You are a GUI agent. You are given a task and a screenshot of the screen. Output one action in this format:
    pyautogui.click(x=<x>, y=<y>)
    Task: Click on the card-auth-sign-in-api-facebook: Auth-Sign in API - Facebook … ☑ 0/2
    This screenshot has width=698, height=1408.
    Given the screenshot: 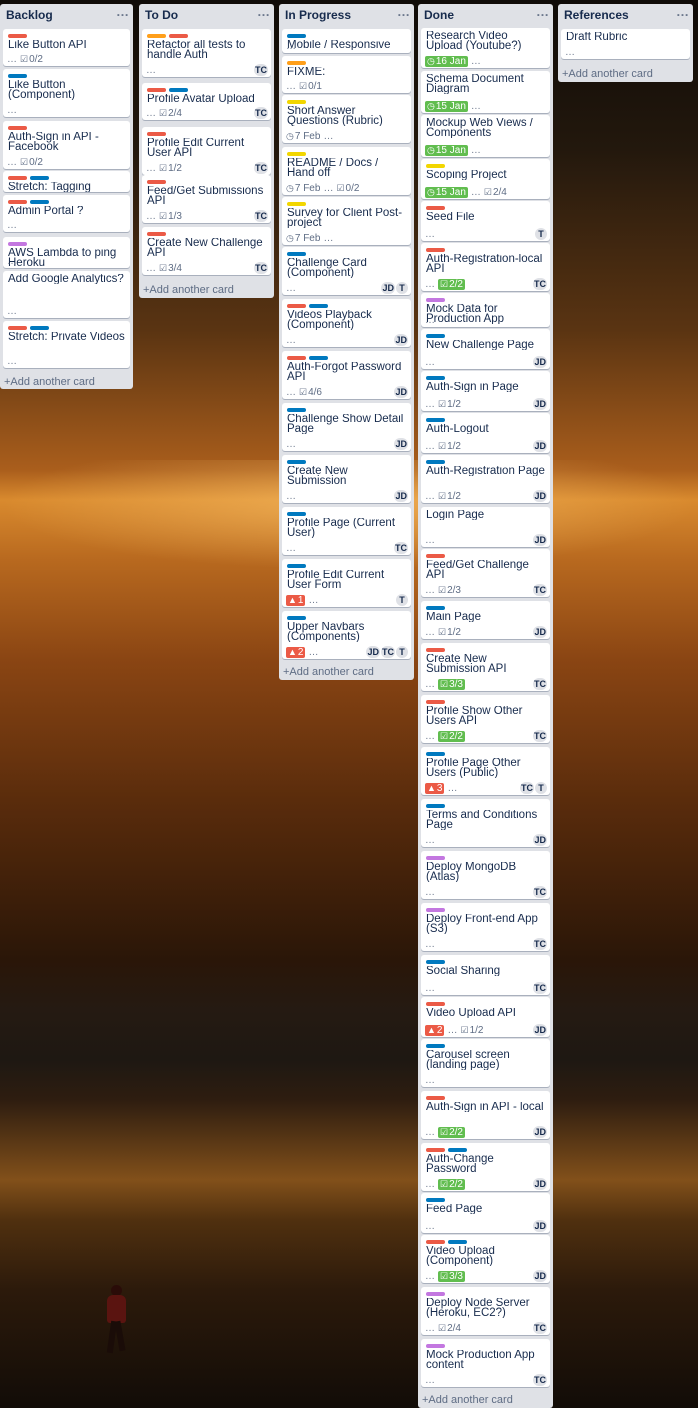 What is the action you would take?
    pyautogui.click(x=66, y=145)
    